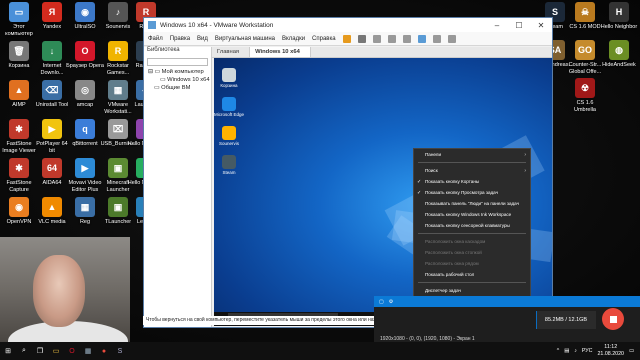 The height and width of the screenshot is (360, 640). Describe the element at coordinates (406, 38) in the screenshot. I see `manage-snapshots-icon` at that location.